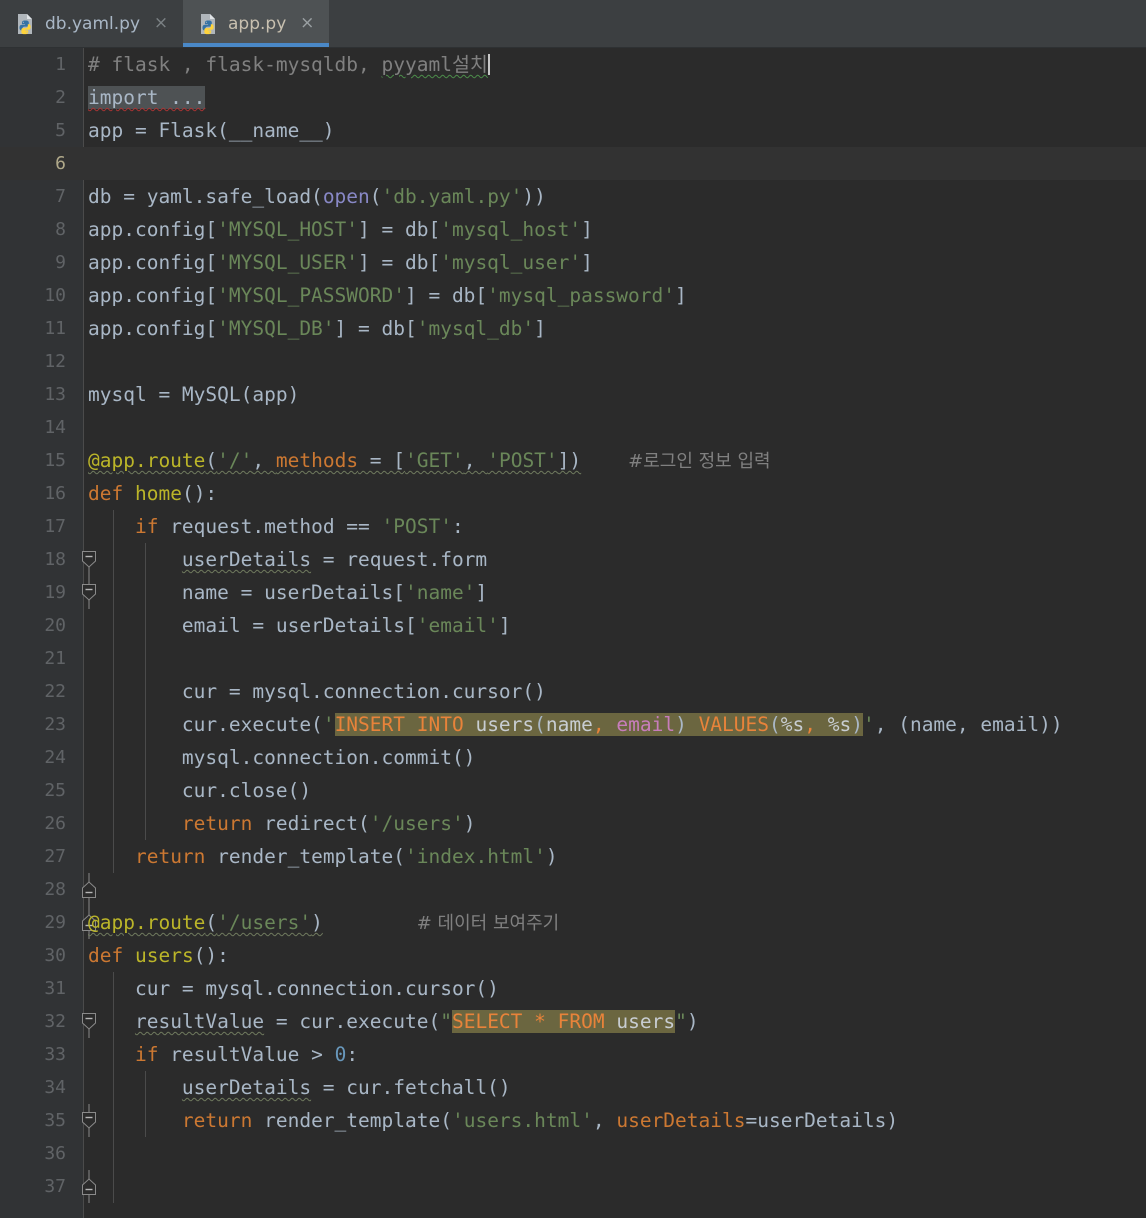  I want to click on code-line: 5 app = Flask(__name__), so click(573, 130).